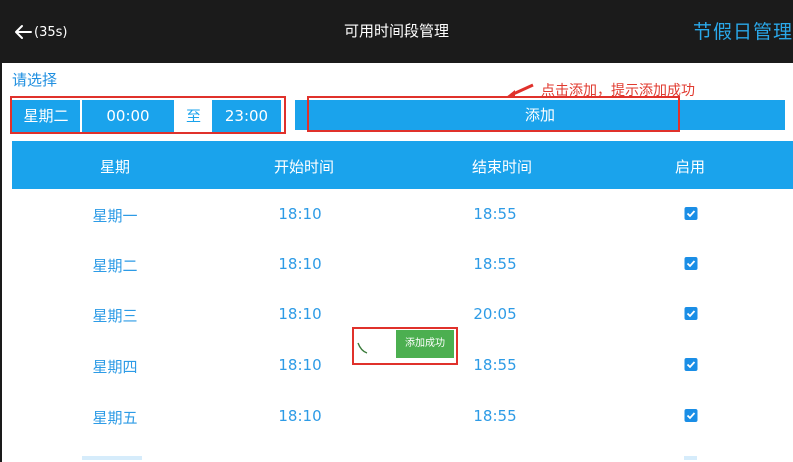 This screenshot has height=462, width=793. What do you see at coordinates (402, 459) in the screenshot?
I see `next-row-peek` at bounding box center [402, 459].